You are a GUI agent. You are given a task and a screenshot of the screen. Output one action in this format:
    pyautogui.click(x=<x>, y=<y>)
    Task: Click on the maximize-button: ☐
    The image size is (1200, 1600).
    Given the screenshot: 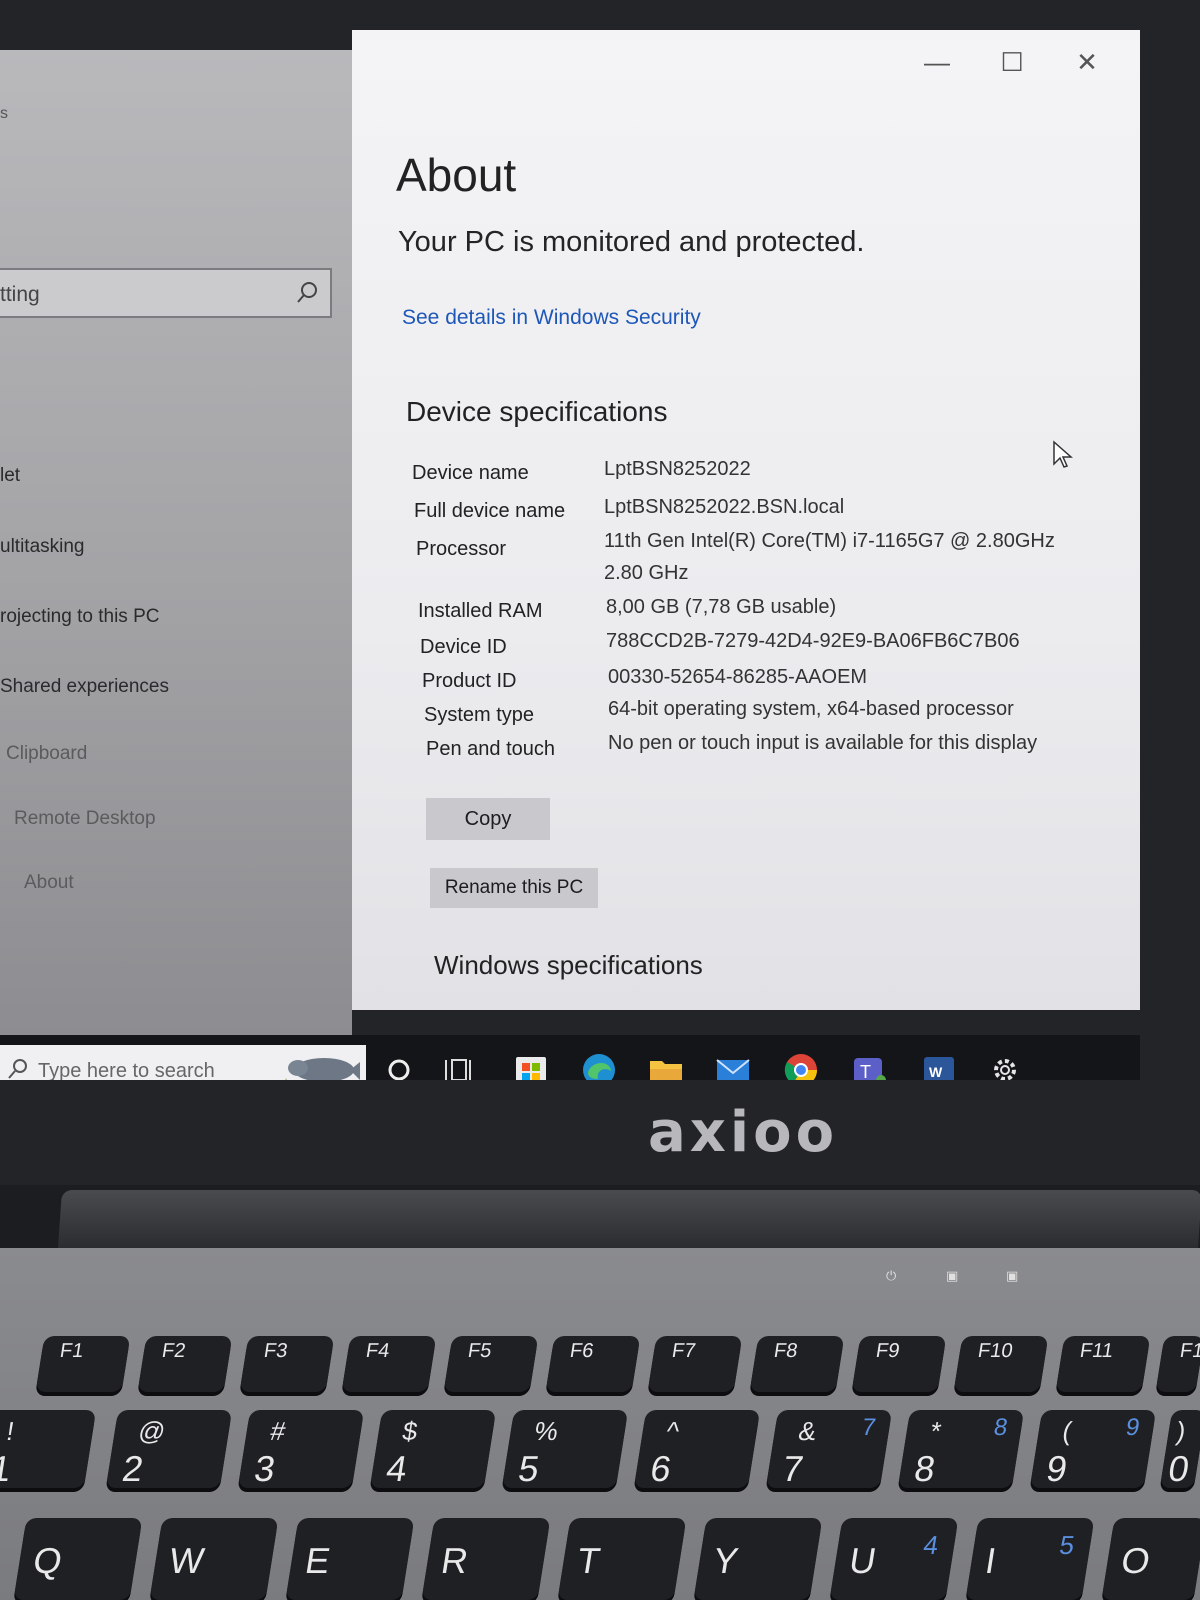 What is the action you would take?
    pyautogui.click(x=1012, y=62)
    